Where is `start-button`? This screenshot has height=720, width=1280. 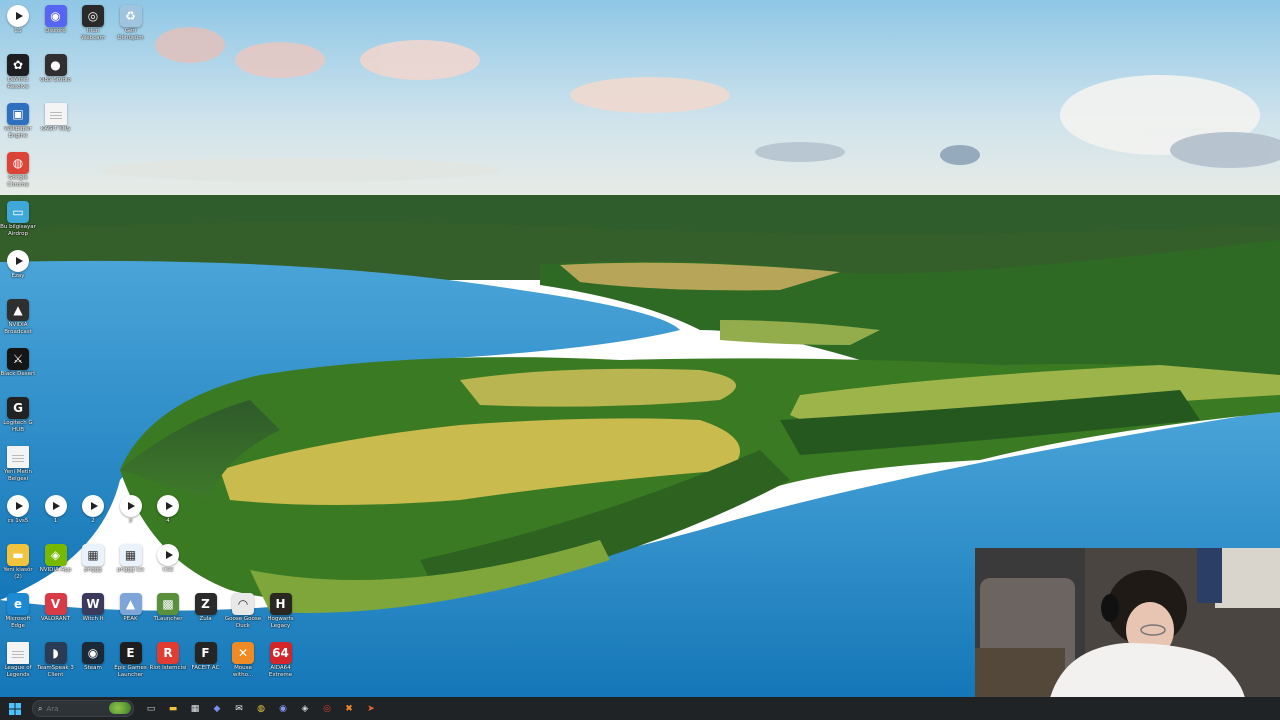
start-button is located at coordinates (15, 709).